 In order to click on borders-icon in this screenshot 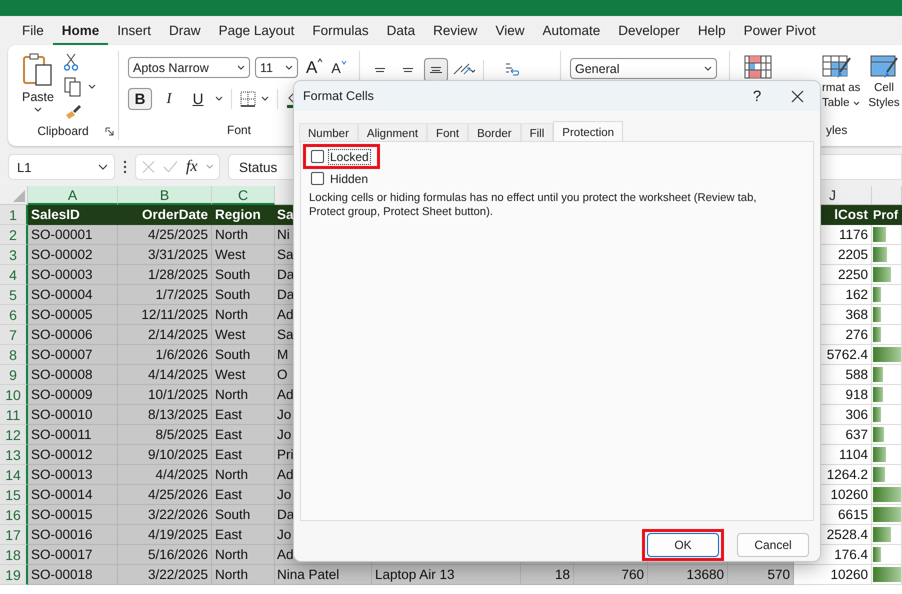, I will do `click(248, 99)`.